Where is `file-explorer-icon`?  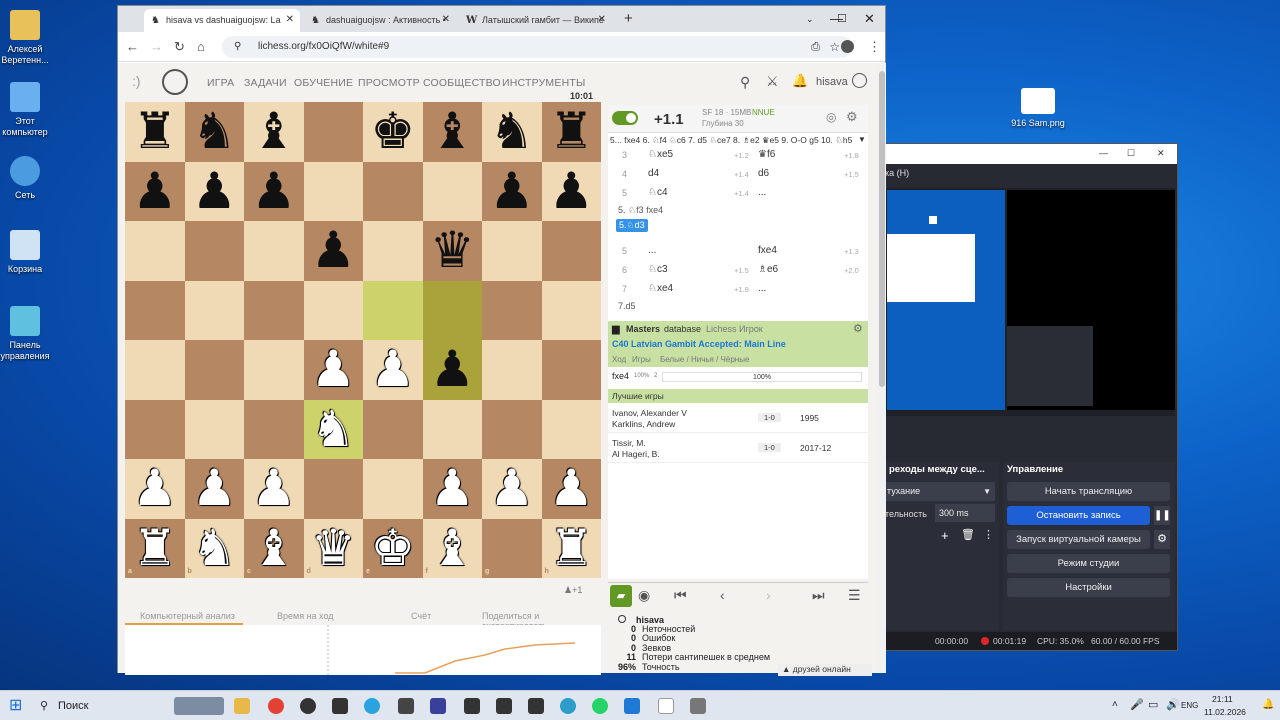
file-explorer-icon is located at coordinates (242, 706).